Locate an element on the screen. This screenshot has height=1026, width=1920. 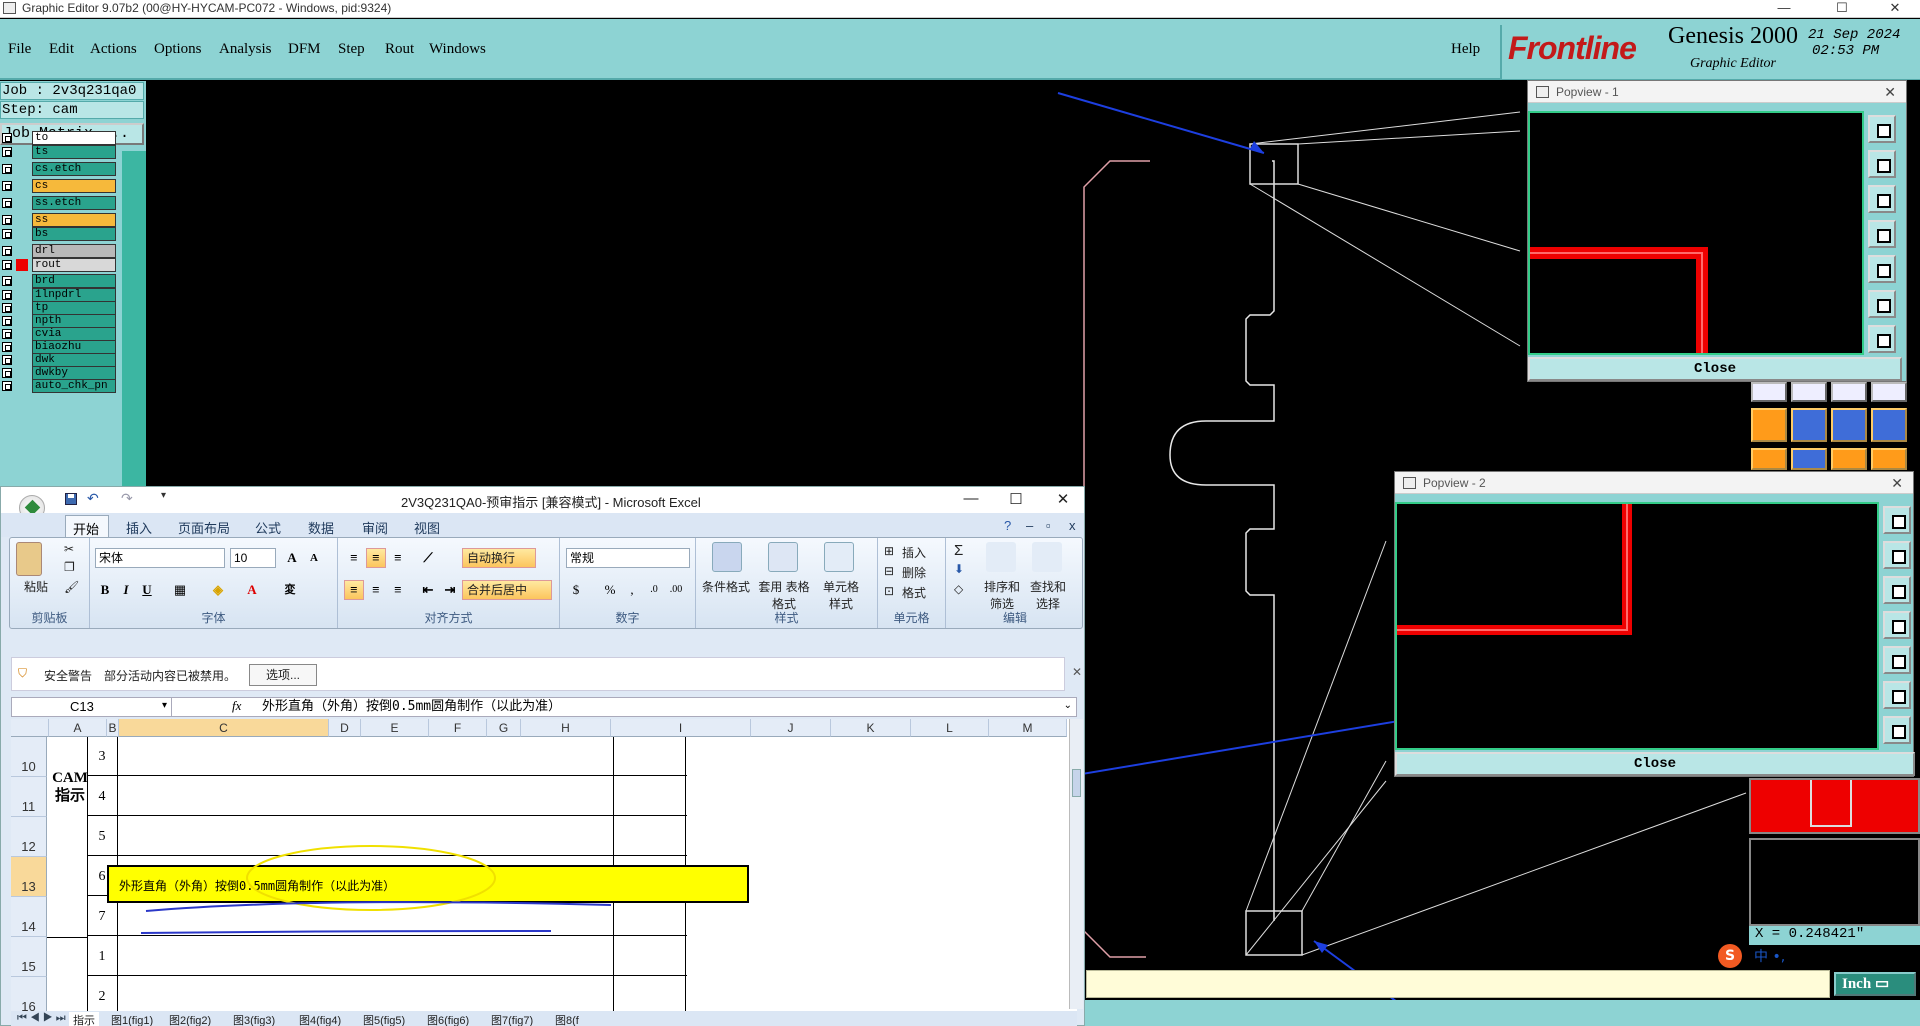
layer-row-1lnpdrl: 1lnpdrl is located at coordinates (59, 295).